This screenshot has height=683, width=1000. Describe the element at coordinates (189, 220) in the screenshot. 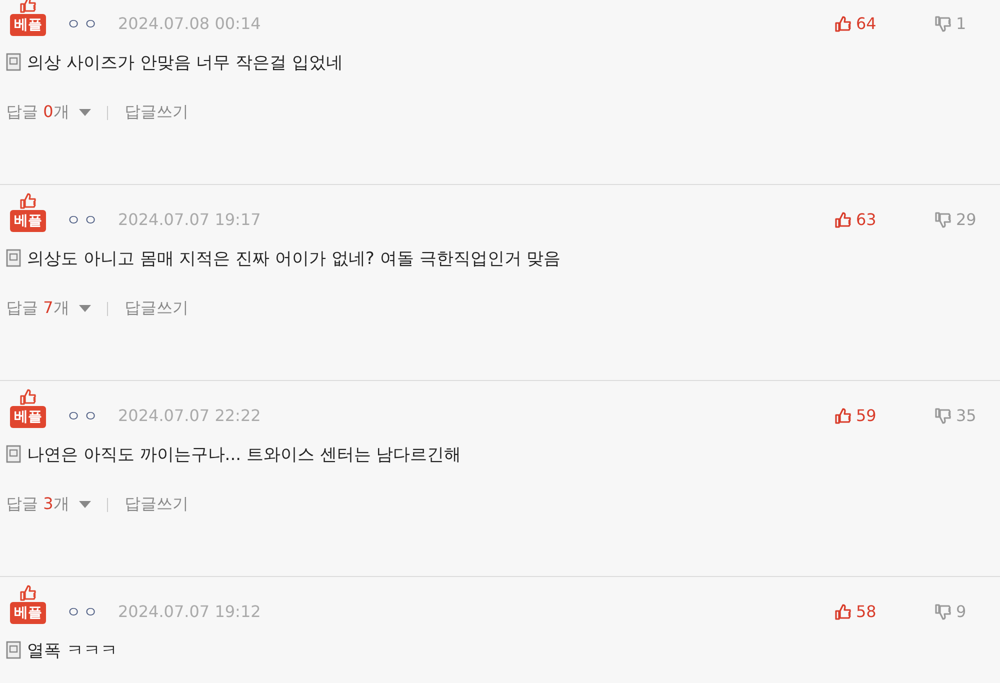

I see `comment-date: 2024.07.07 19:17` at that location.